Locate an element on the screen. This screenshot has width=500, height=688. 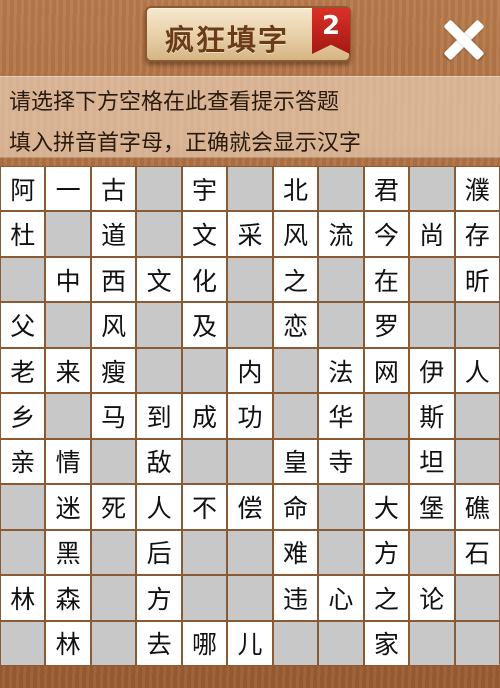
grid-cell: 父 is located at coordinates (23, 325).